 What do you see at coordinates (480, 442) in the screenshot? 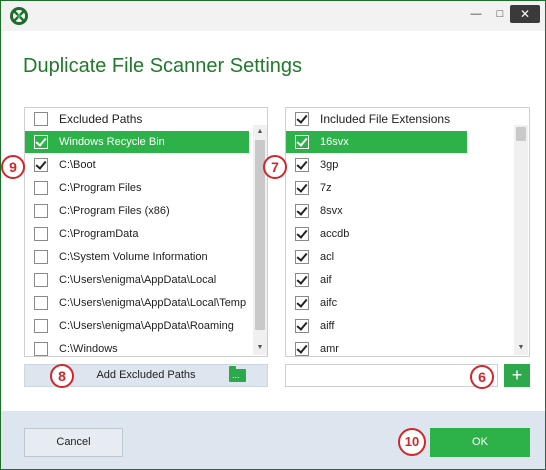
I see `ok-button: OK` at bounding box center [480, 442].